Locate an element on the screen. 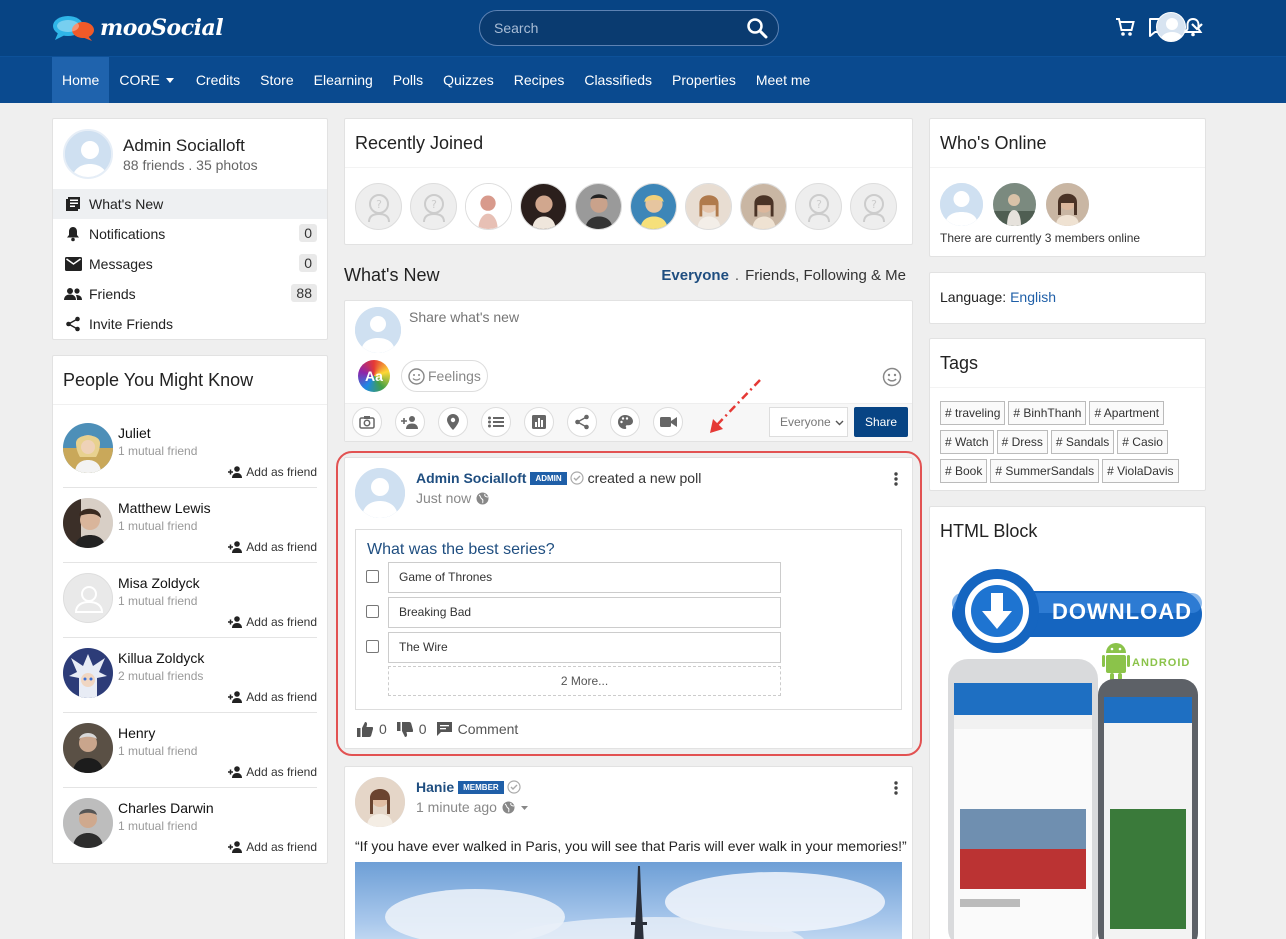  share-button: Share is located at coordinates (881, 422).